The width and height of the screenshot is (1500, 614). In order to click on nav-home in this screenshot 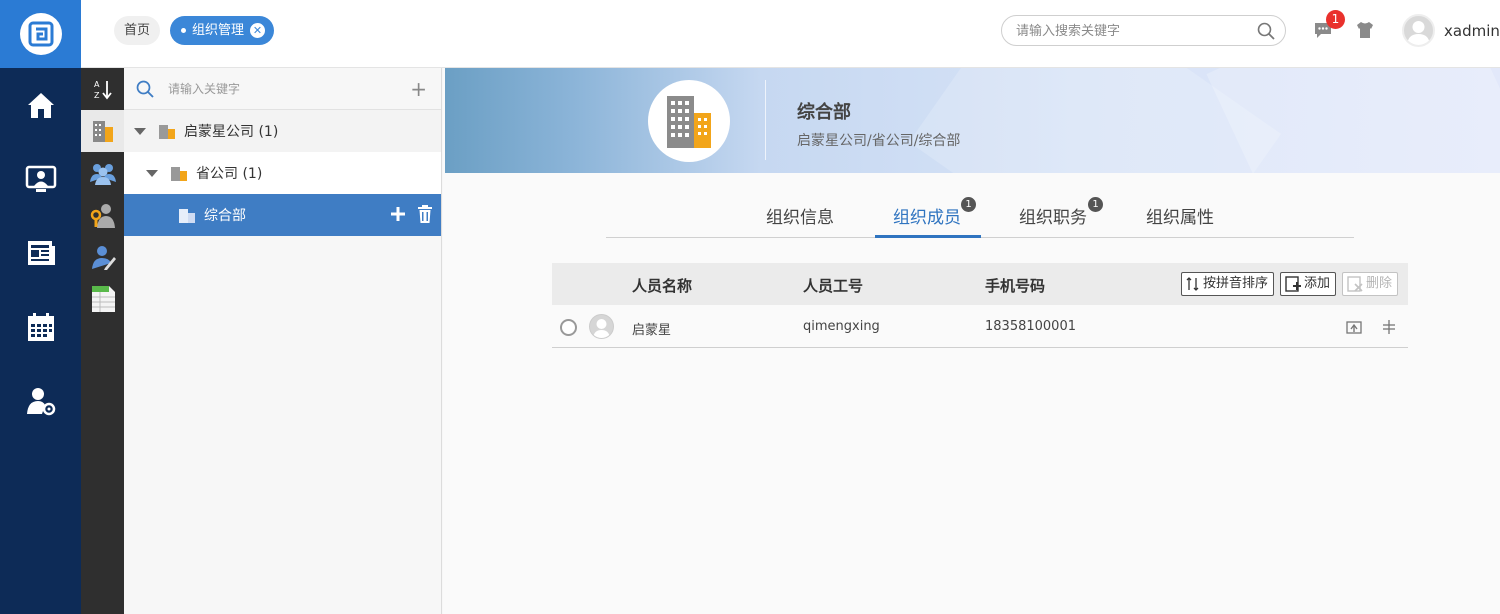, I will do `click(40, 105)`.